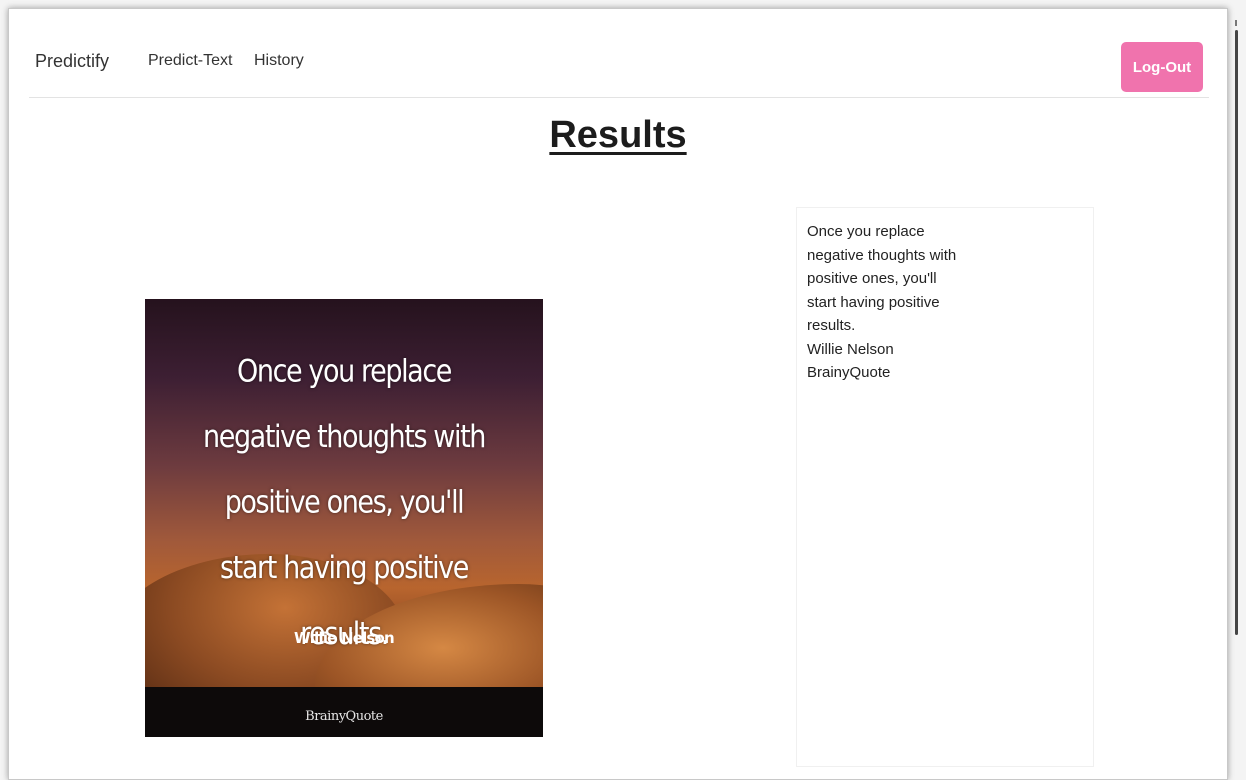 Image resolution: width=1246 pixels, height=780 pixels. What do you see at coordinates (1162, 67) in the screenshot?
I see `logout-button: Log-Out` at bounding box center [1162, 67].